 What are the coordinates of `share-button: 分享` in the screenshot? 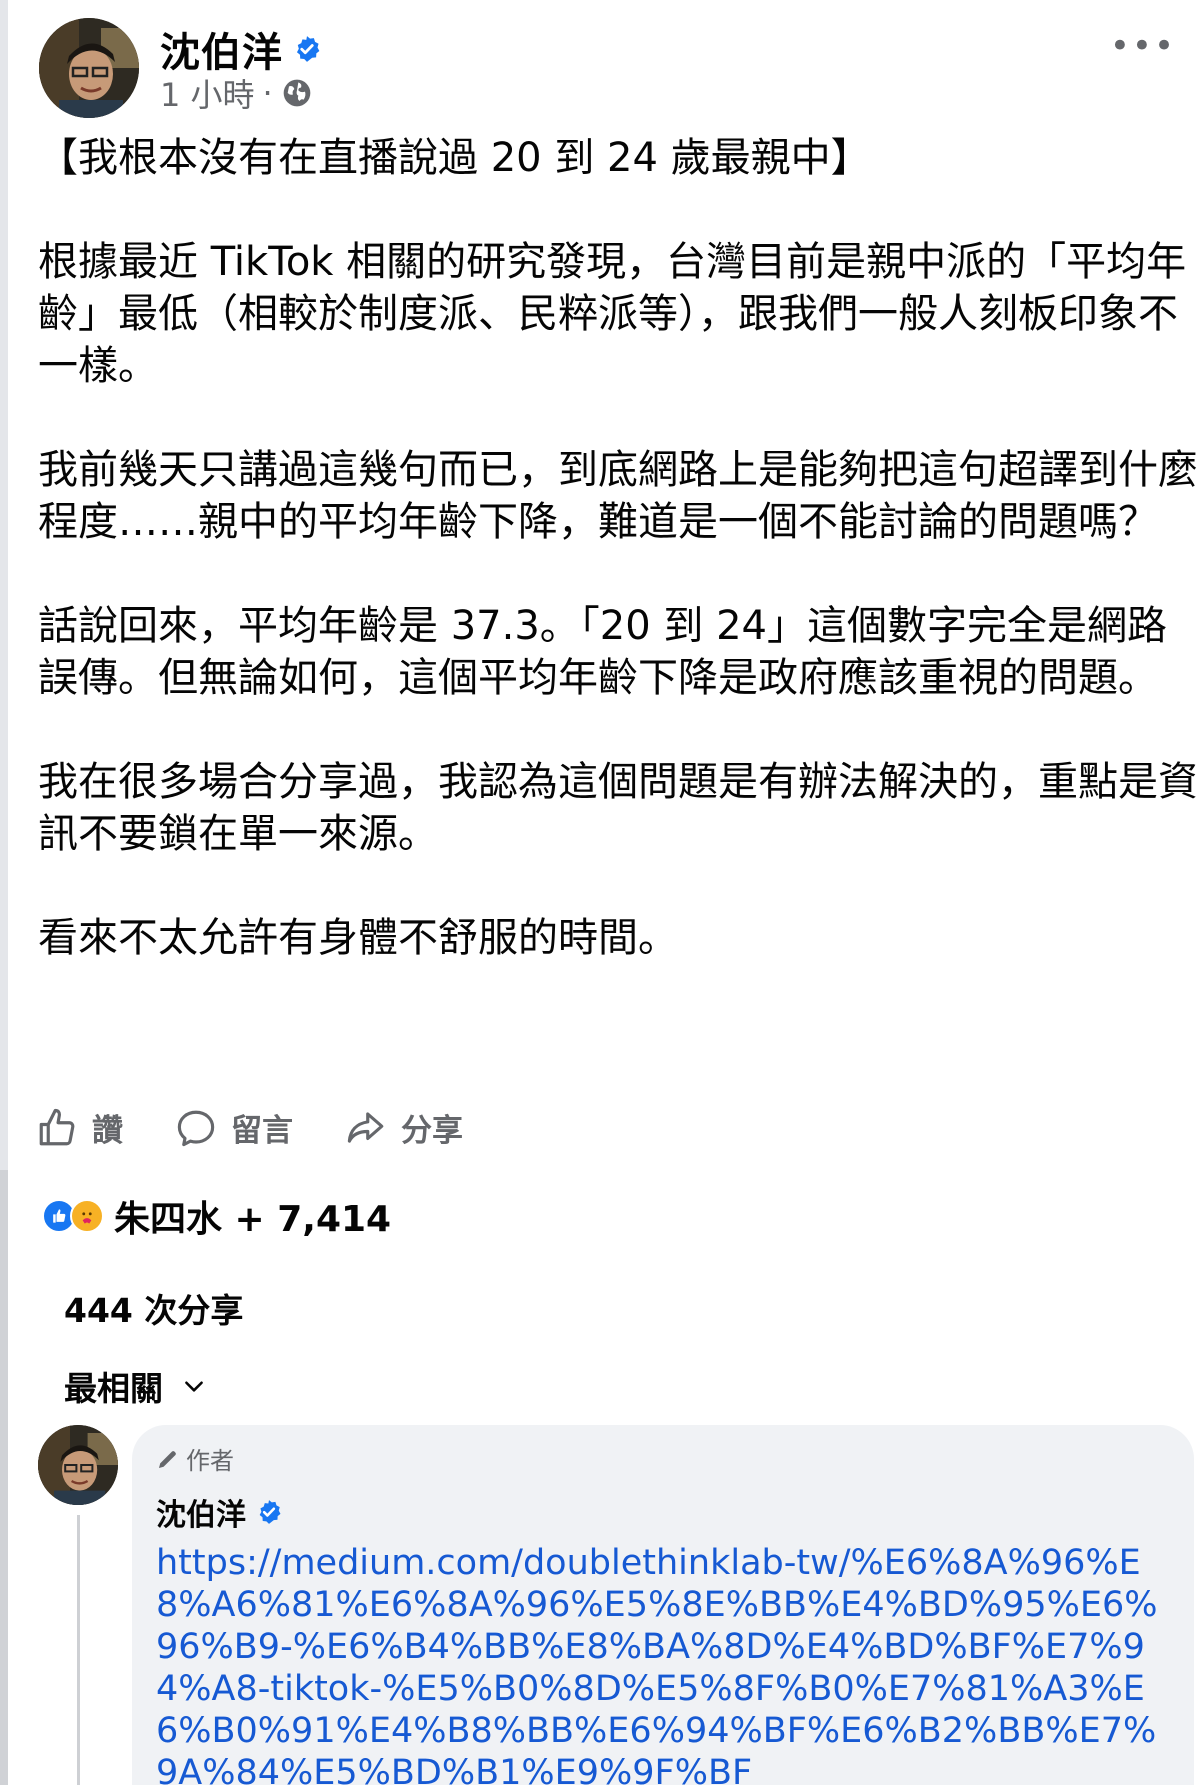 It's located at (404, 1127).